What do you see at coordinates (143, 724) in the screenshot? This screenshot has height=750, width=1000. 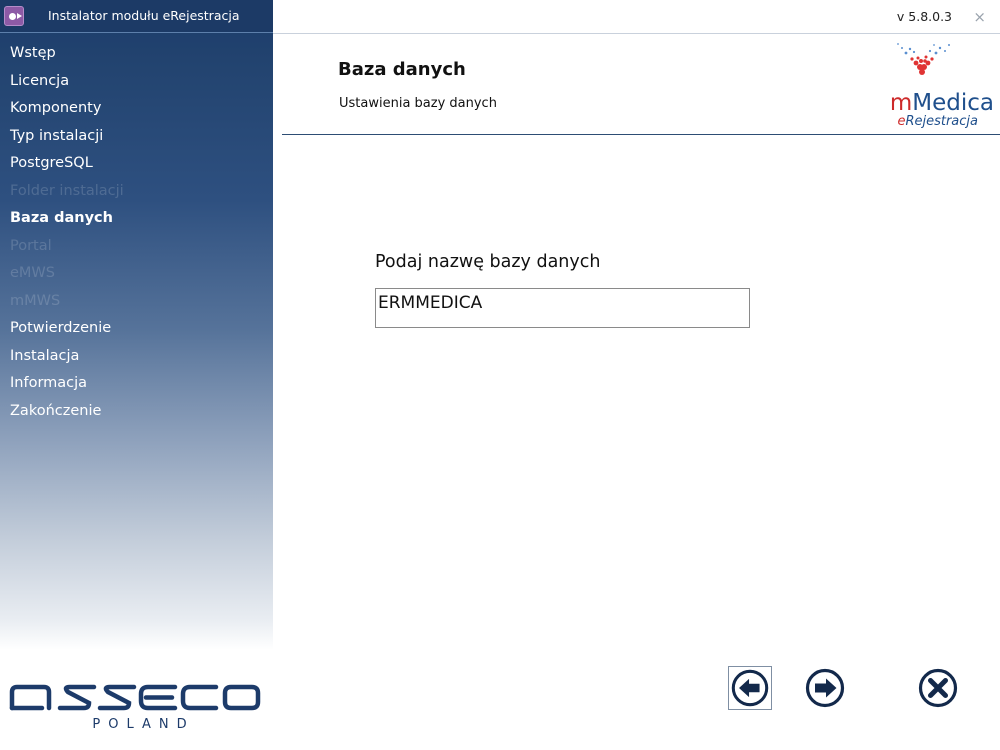 I see `asseco-subtitle: POLAND` at bounding box center [143, 724].